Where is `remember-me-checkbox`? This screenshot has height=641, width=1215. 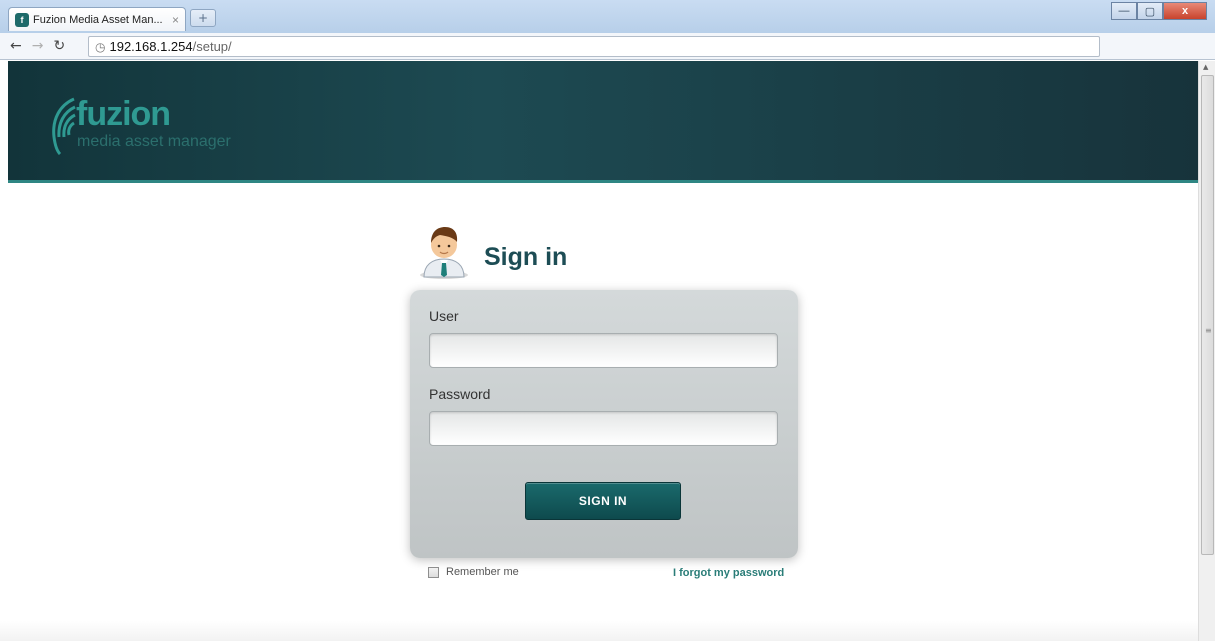
remember-me-checkbox is located at coordinates (433, 572).